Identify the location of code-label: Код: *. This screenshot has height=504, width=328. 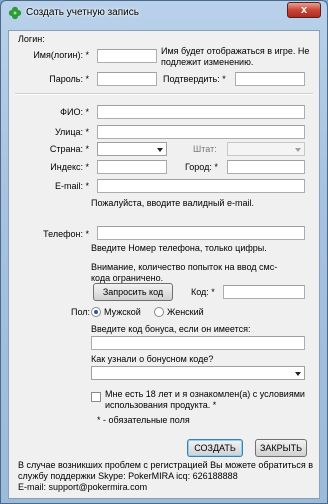
(203, 292).